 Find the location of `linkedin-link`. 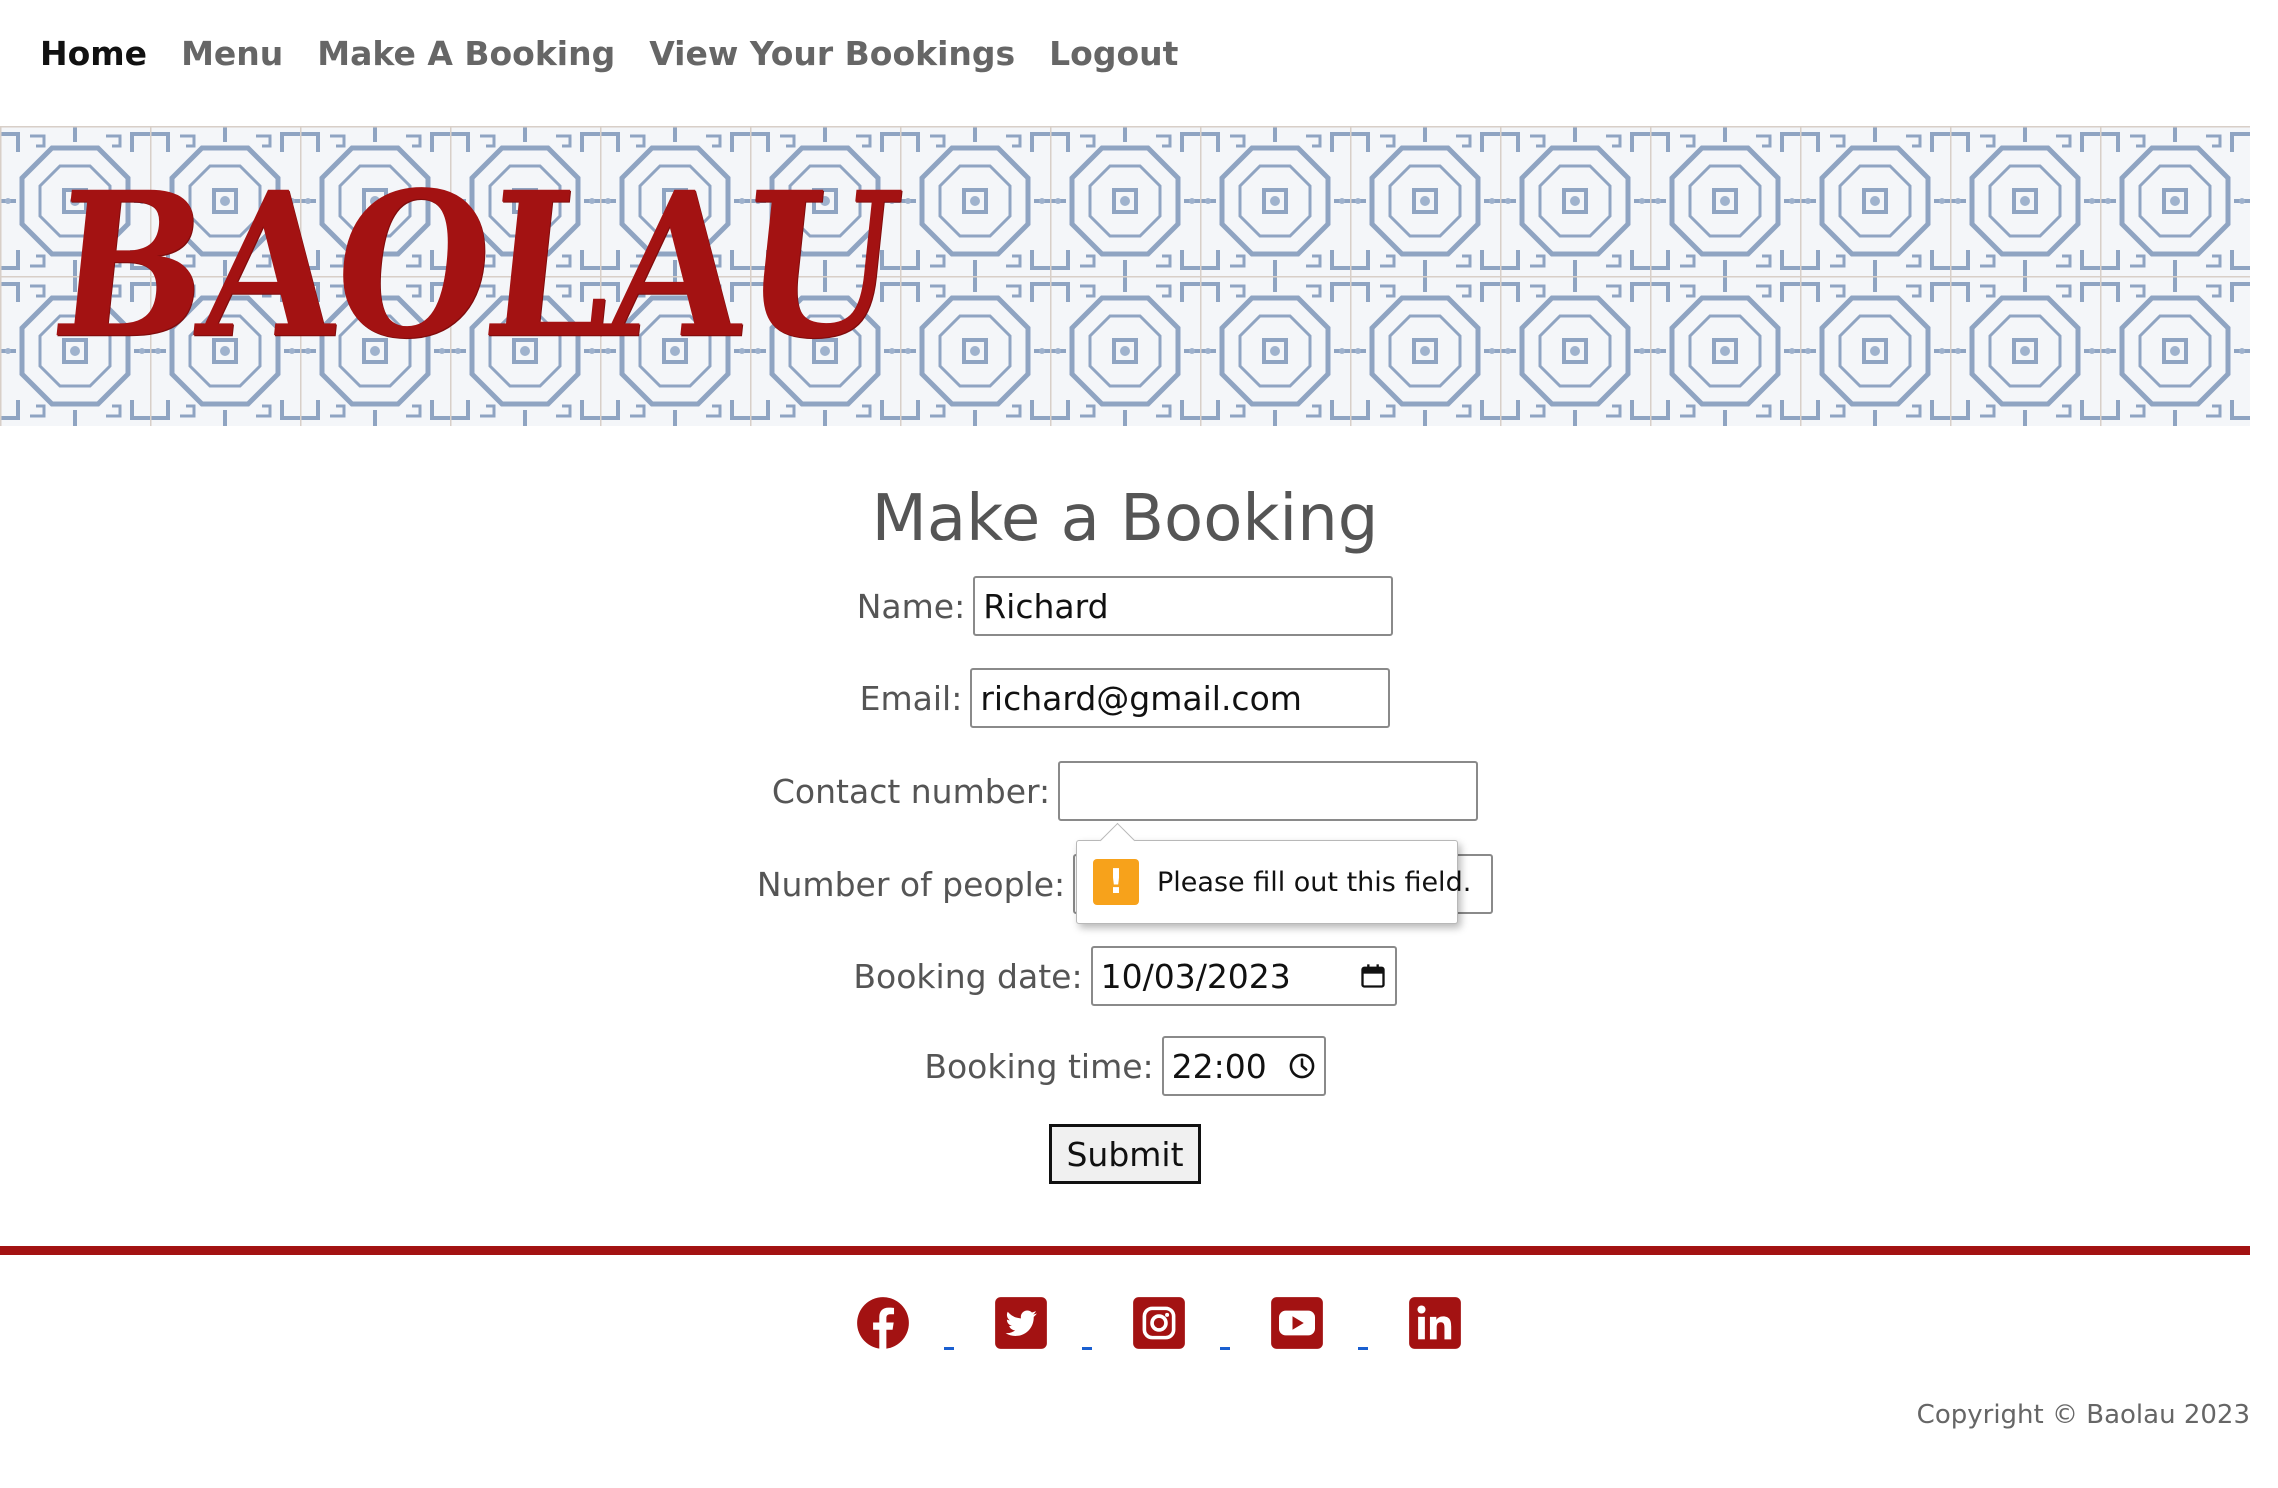

linkedin-link is located at coordinates (1435, 1323).